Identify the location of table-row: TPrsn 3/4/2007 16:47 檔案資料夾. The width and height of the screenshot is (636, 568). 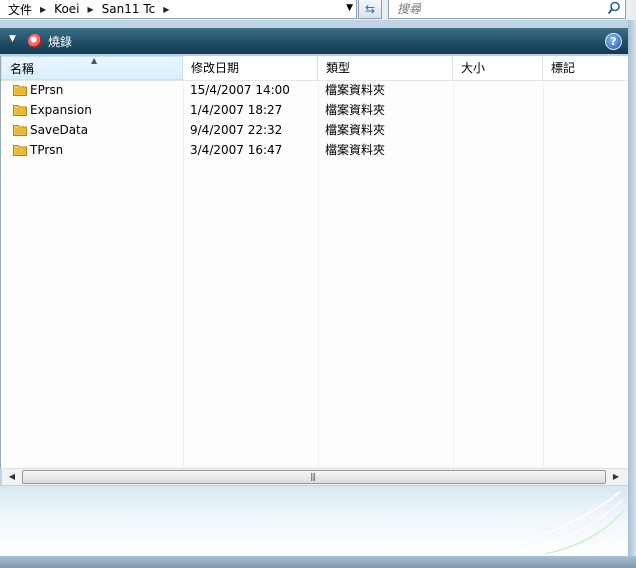
(315, 150).